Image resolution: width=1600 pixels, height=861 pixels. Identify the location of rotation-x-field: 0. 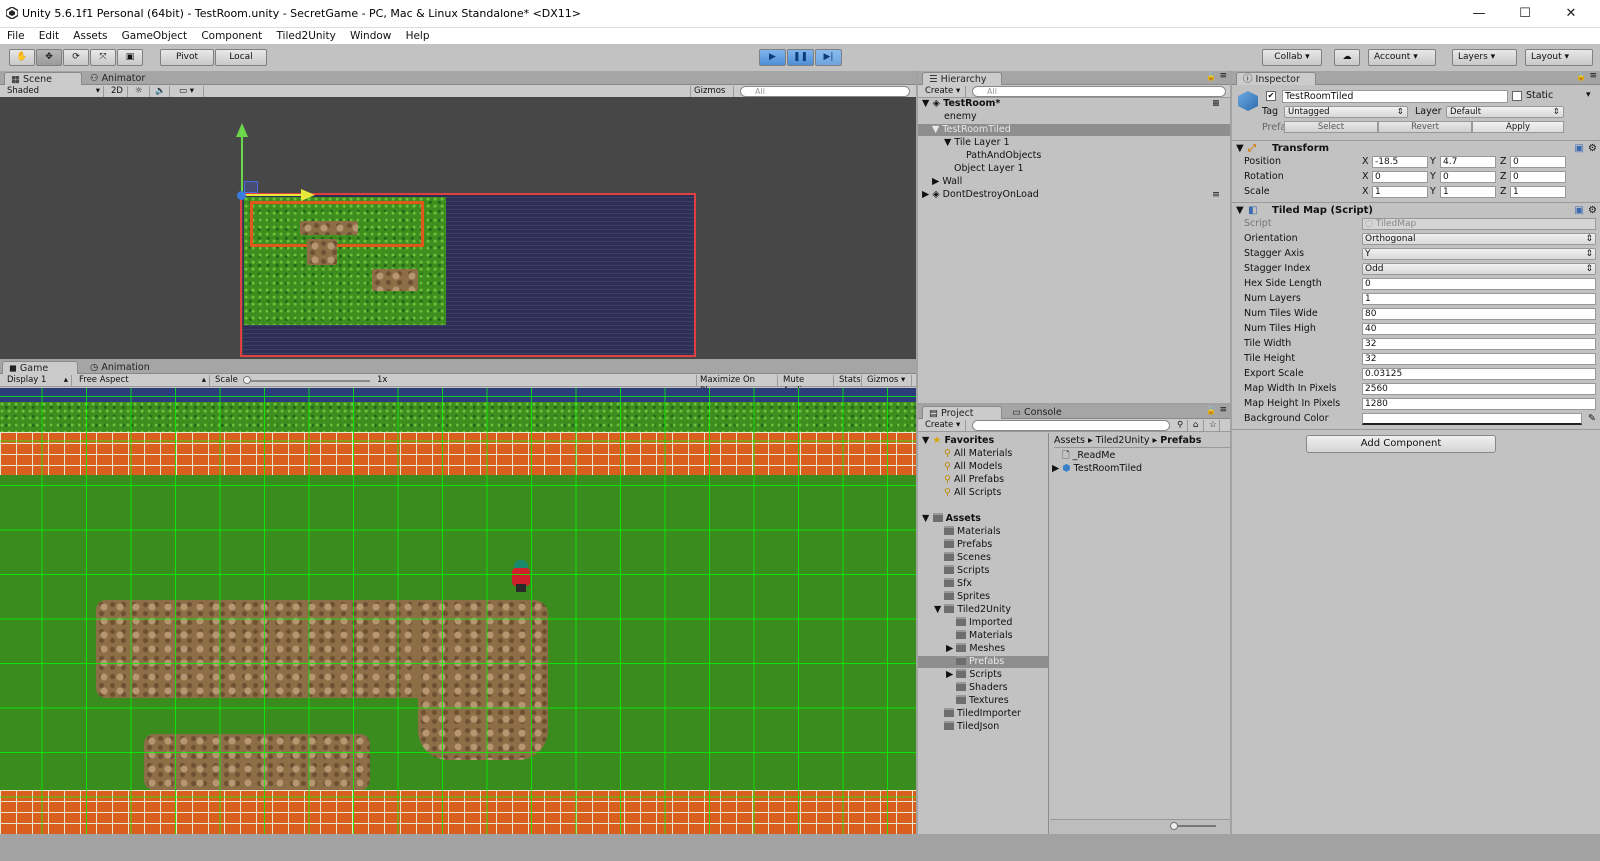
(1400, 177).